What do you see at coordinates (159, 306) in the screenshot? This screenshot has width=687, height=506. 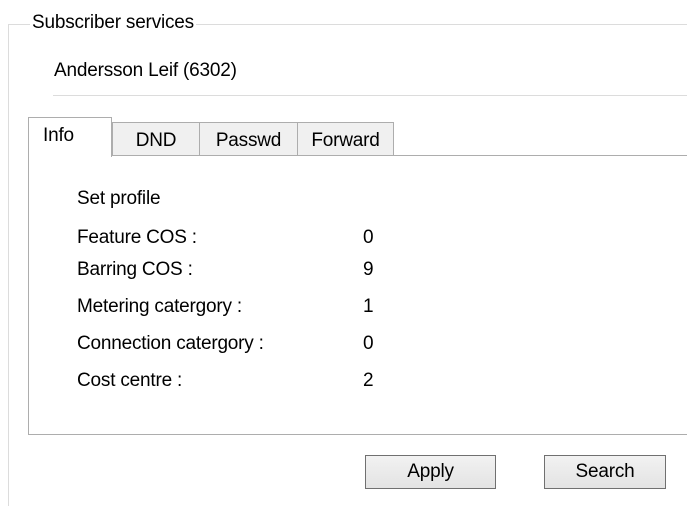 I see `info-label: Metering catergory :` at bounding box center [159, 306].